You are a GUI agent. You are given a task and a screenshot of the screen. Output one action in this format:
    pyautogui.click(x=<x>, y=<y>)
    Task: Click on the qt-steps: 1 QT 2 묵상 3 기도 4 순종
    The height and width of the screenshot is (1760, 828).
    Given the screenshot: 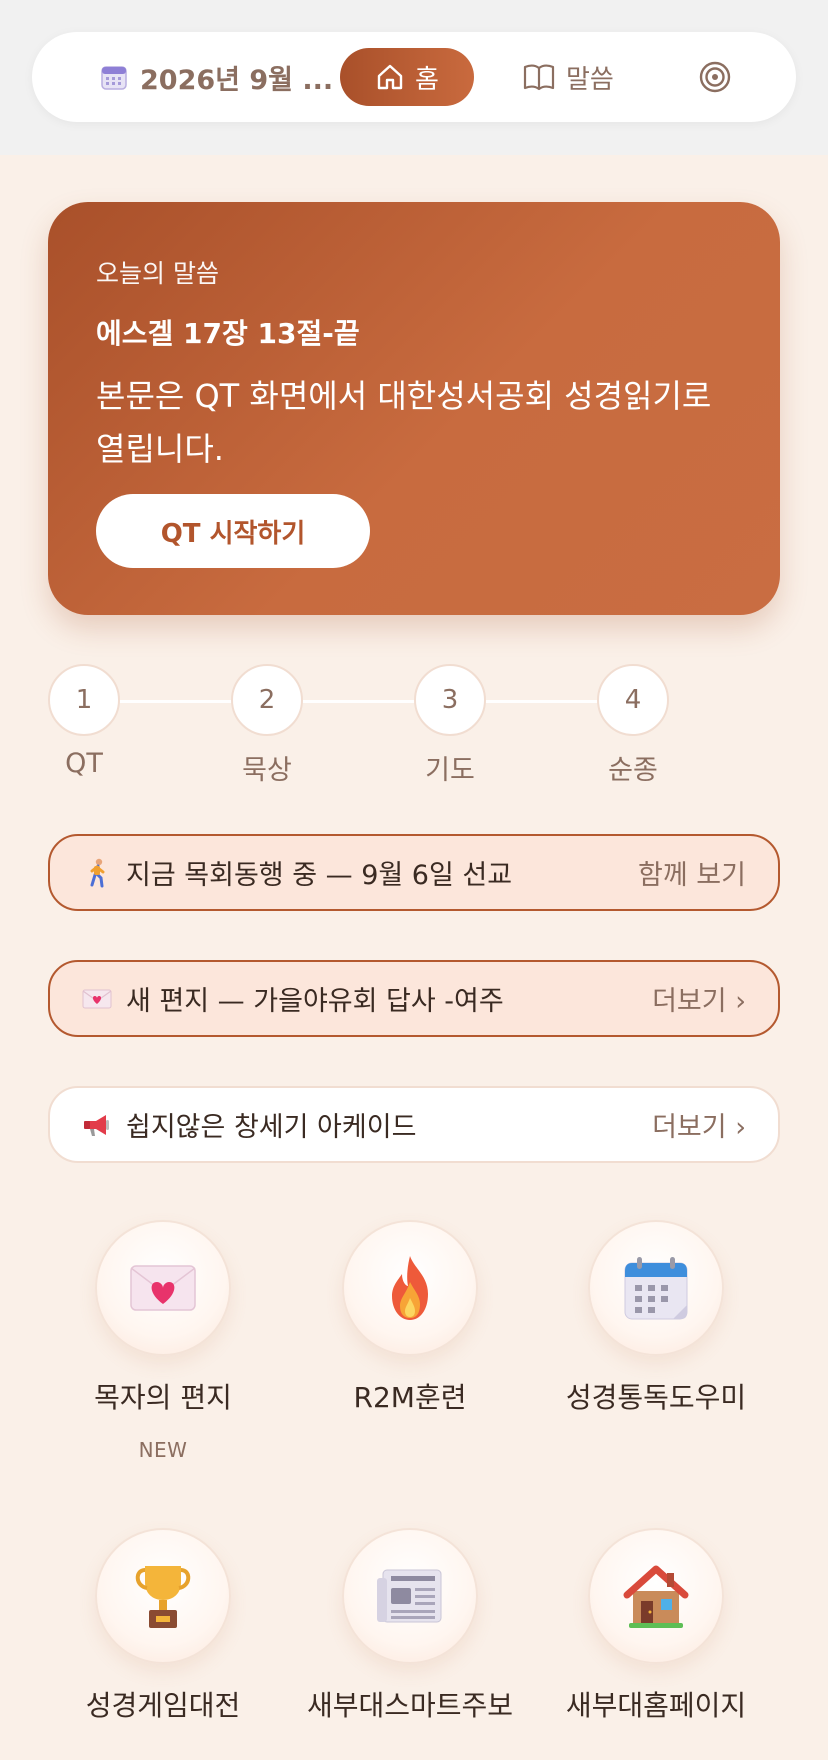 What is the action you would take?
    pyautogui.click(x=358, y=725)
    